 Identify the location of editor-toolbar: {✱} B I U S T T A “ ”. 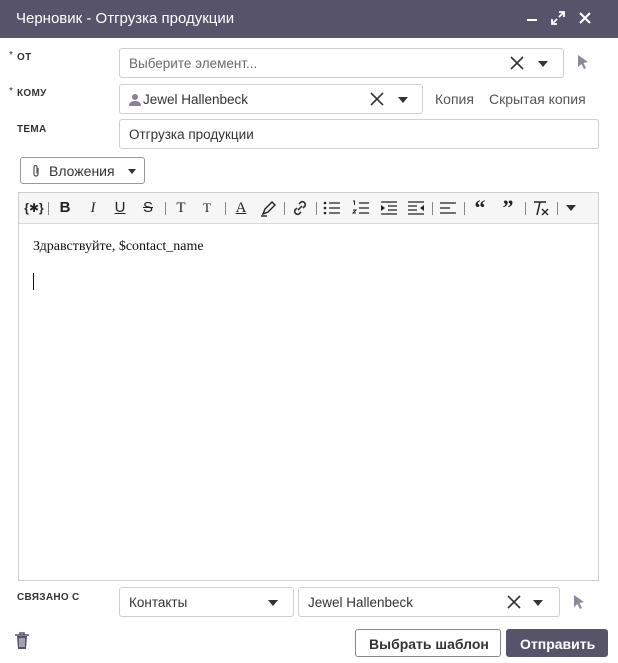
(308, 208).